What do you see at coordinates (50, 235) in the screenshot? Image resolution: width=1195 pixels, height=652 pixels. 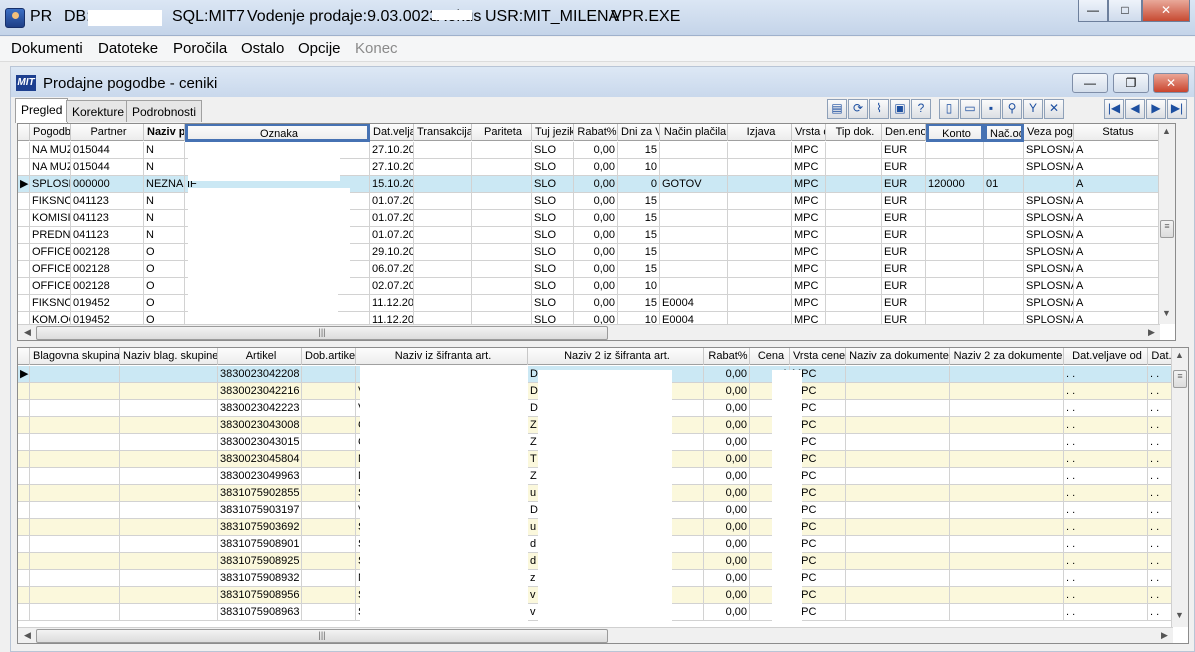 I see `contracts-cell: PREDNA NO` at bounding box center [50, 235].